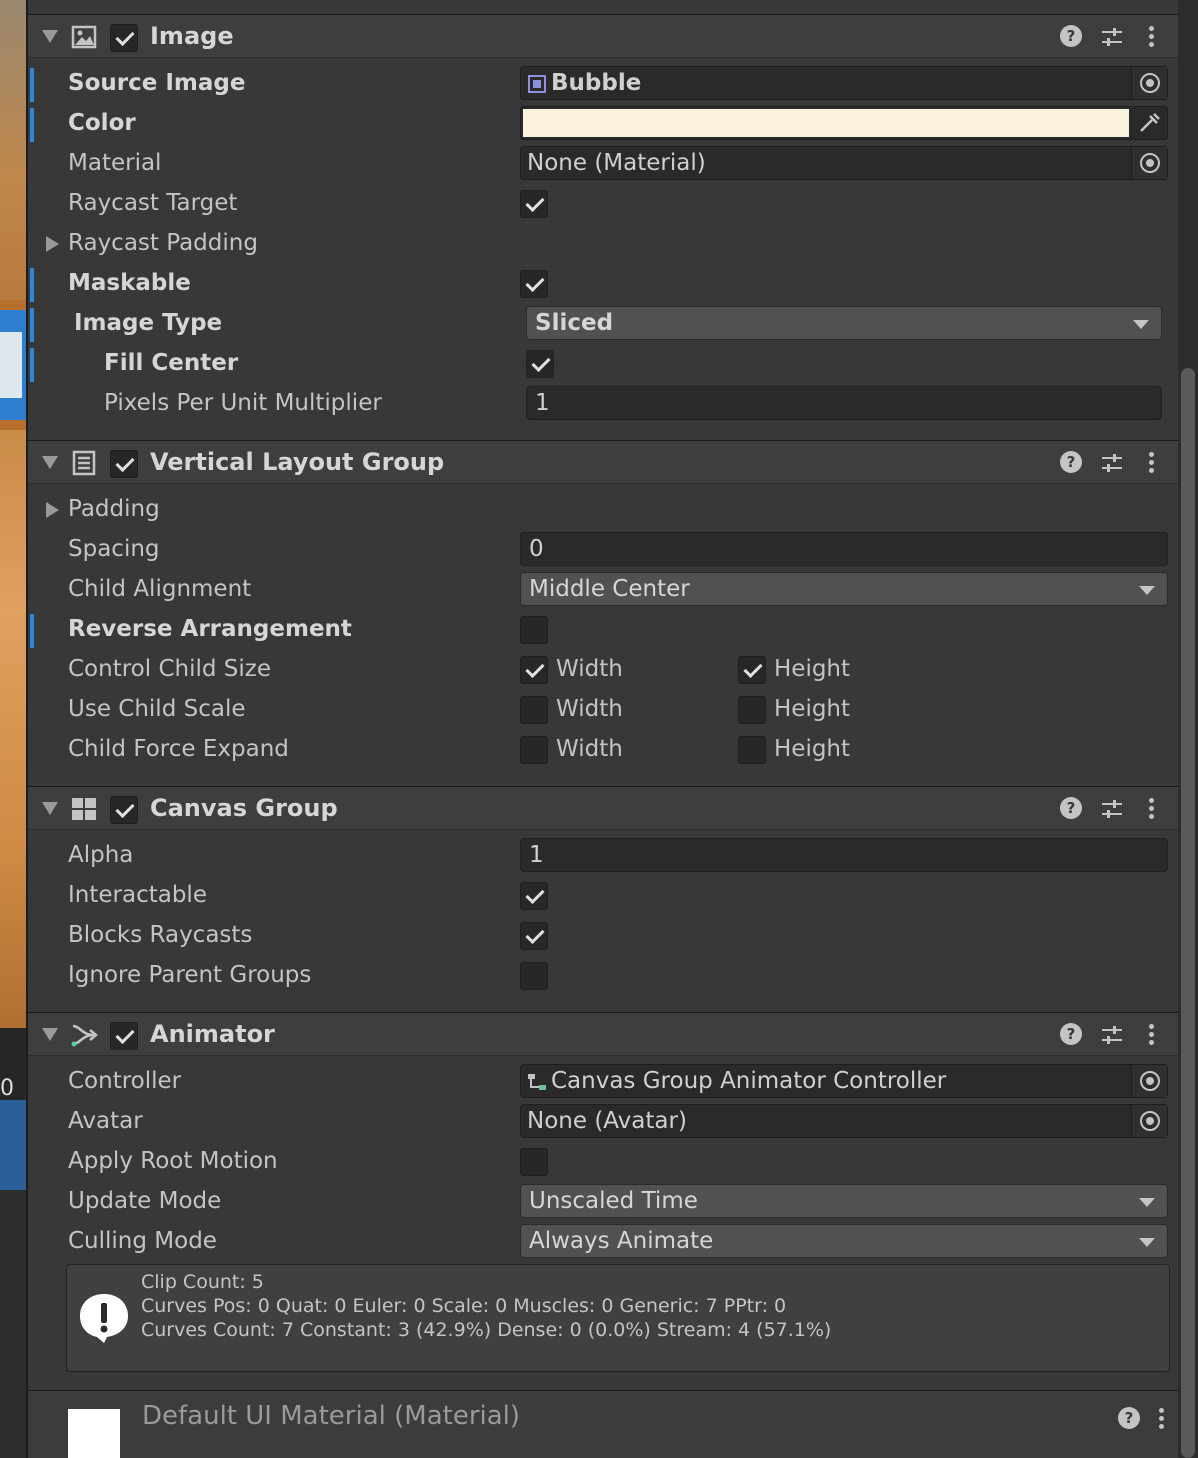 The image size is (1198, 1458). What do you see at coordinates (537, 1082) in the screenshot?
I see `animator-controller-icon` at bounding box center [537, 1082].